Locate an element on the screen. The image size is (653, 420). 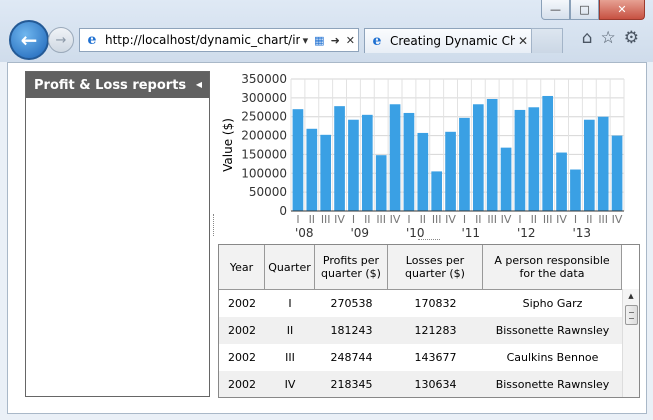
browser-tools: ⌂ ☆ ⚙ is located at coordinates (610, 38).